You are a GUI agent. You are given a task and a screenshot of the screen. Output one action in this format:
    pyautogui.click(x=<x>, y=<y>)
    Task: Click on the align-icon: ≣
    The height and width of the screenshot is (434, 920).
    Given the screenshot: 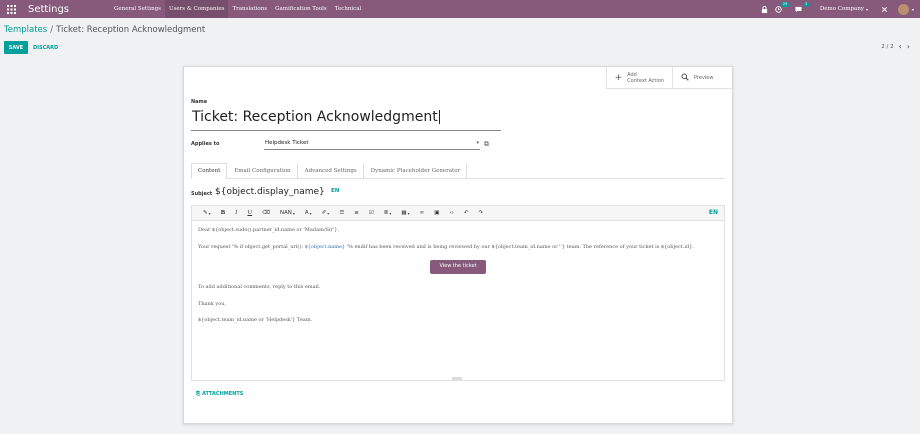 What is the action you would take?
    pyautogui.click(x=386, y=213)
    